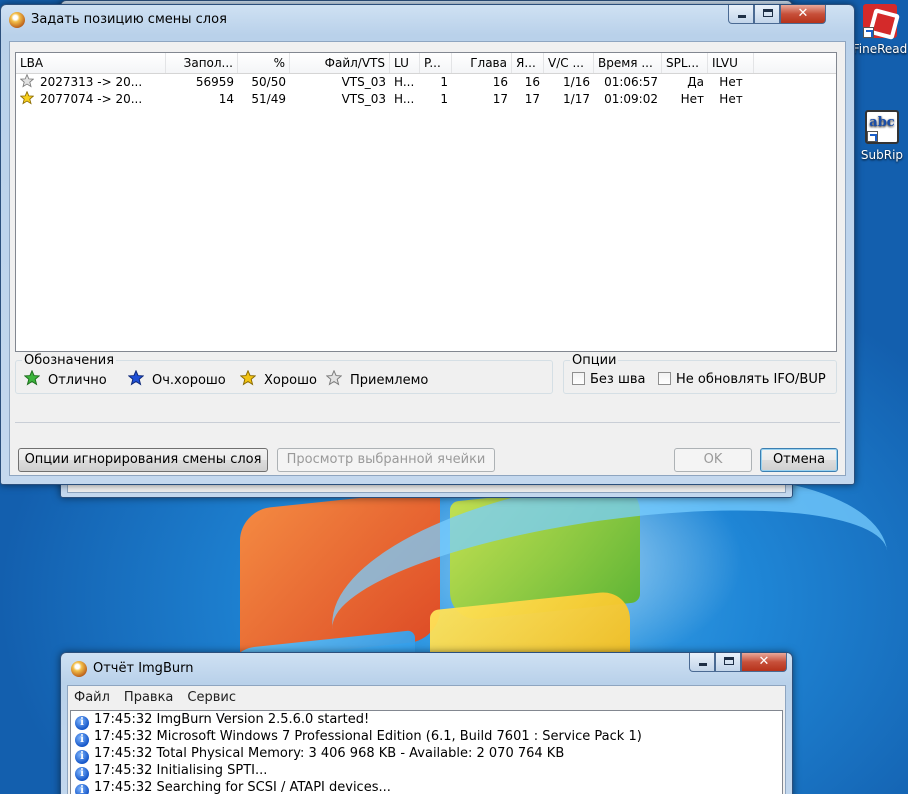  Describe the element at coordinates (426, 667) in the screenshot. I see `report-titlebar: Отчёт ImgBurn ✕` at that location.